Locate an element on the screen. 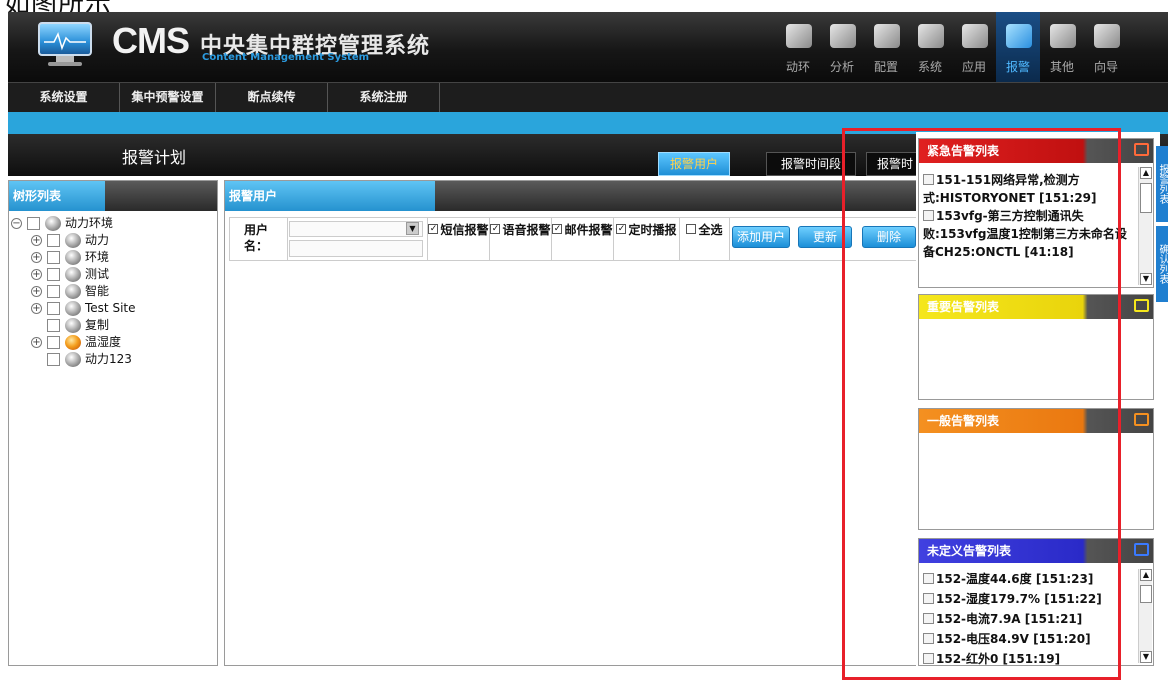 Image resolution: width=1168 pixels, height=680 pixels. tree-node: 复制 is located at coordinates (113, 325).